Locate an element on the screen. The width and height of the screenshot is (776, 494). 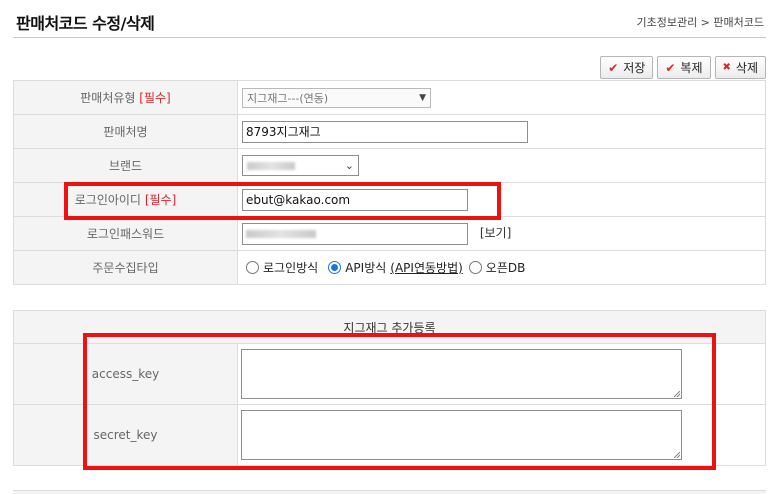
seller-type-label: 판매처유형 [필수] is located at coordinates (125, 97).